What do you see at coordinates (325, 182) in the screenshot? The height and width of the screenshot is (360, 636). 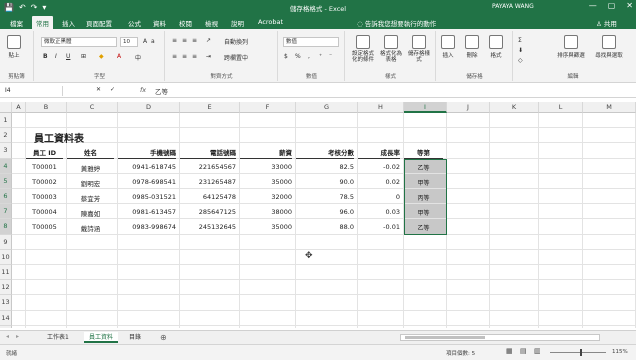 I see `cell-score: 90.0` at bounding box center [325, 182].